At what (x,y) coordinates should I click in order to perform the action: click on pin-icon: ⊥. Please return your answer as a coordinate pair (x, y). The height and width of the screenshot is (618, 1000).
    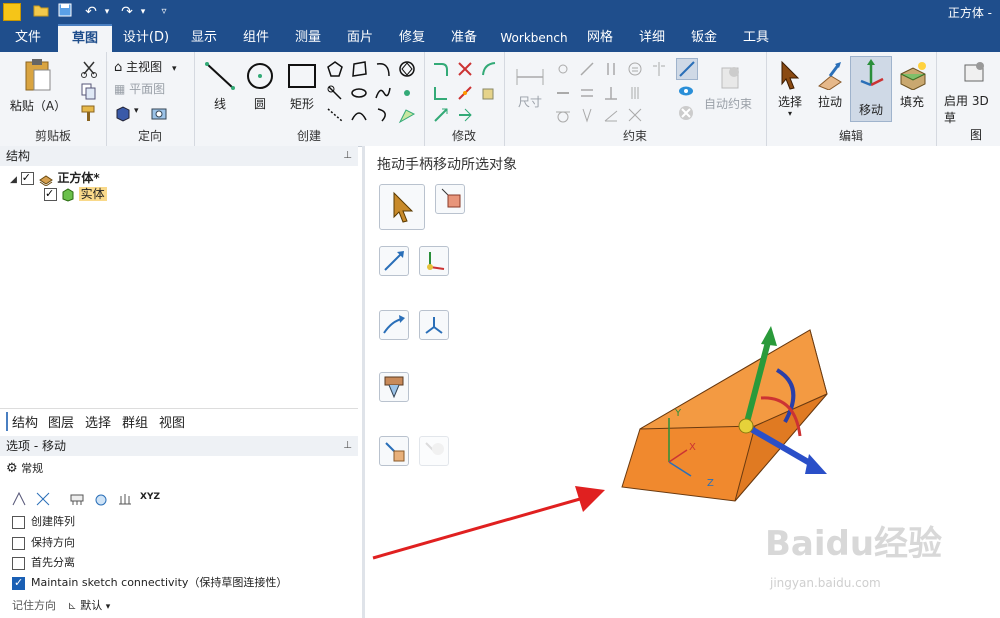
    Looking at the image, I should click on (347, 156).